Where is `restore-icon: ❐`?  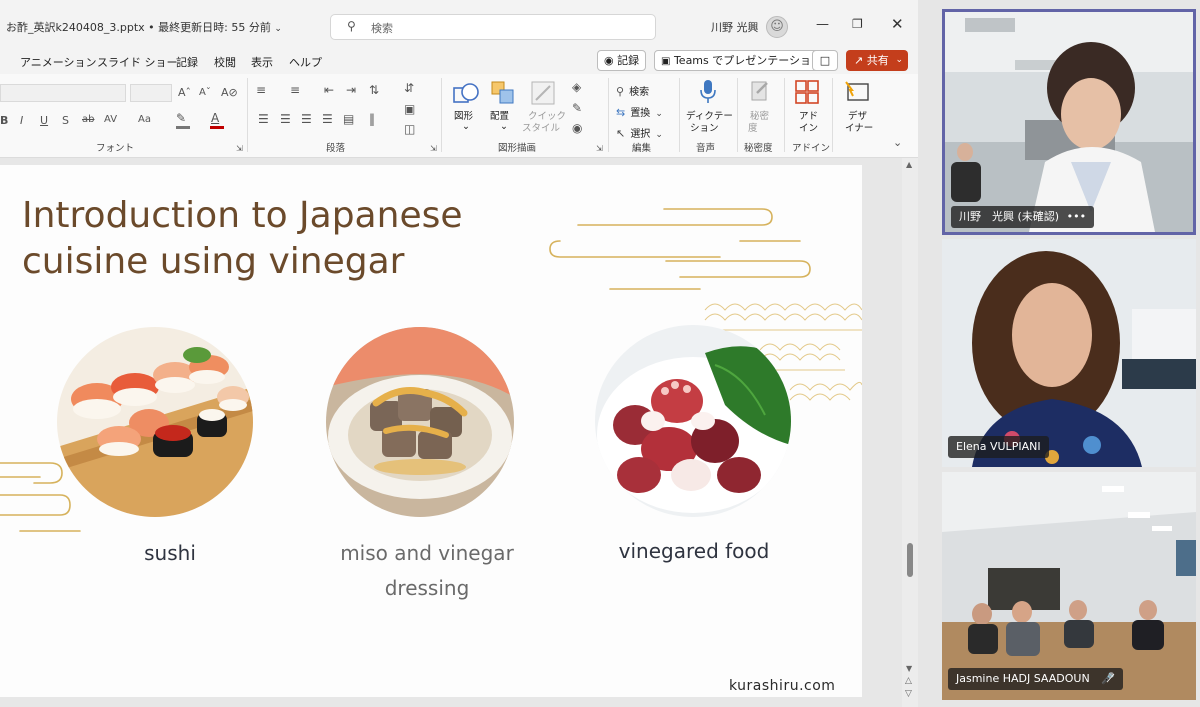 restore-icon: ❐ is located at coordinates (857, 24).